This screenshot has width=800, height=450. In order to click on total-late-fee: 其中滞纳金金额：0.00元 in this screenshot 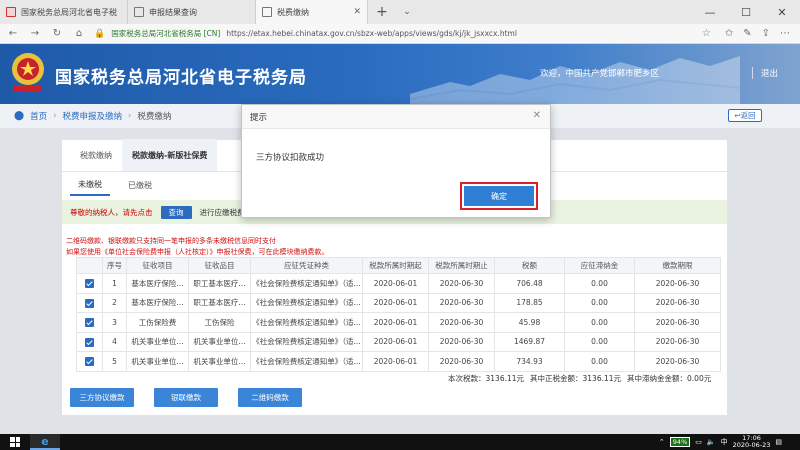, I will do `click(669, 378)`.